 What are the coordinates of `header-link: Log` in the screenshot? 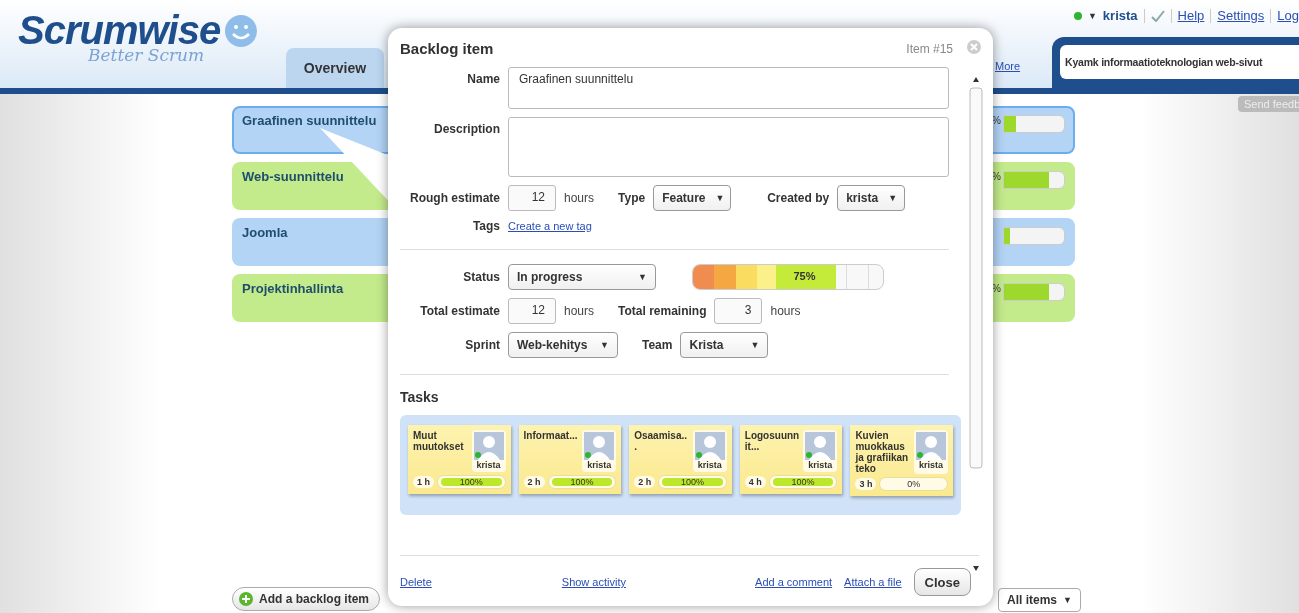 It's located at (1288, 15).